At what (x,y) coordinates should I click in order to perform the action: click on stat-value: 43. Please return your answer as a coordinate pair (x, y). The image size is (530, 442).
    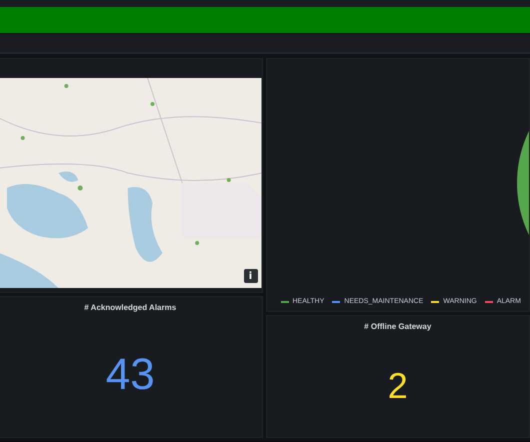
    Looking at the image, I should click on (130, 375).